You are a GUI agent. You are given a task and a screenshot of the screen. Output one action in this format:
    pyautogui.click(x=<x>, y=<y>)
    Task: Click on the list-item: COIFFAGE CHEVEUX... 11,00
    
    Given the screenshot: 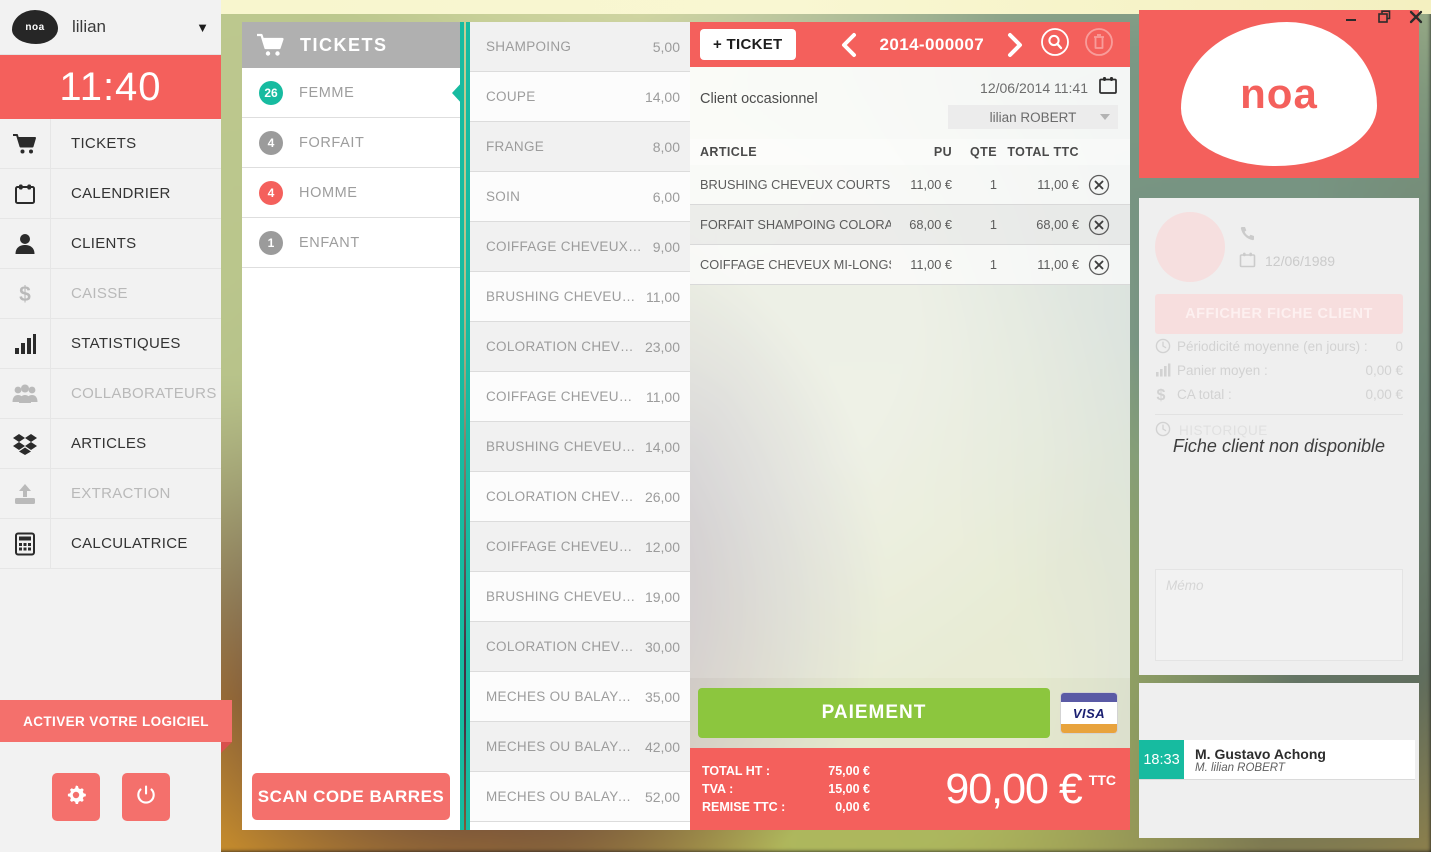 What is the action you would take?
    pyautogui.click(x=580, y=397)
    